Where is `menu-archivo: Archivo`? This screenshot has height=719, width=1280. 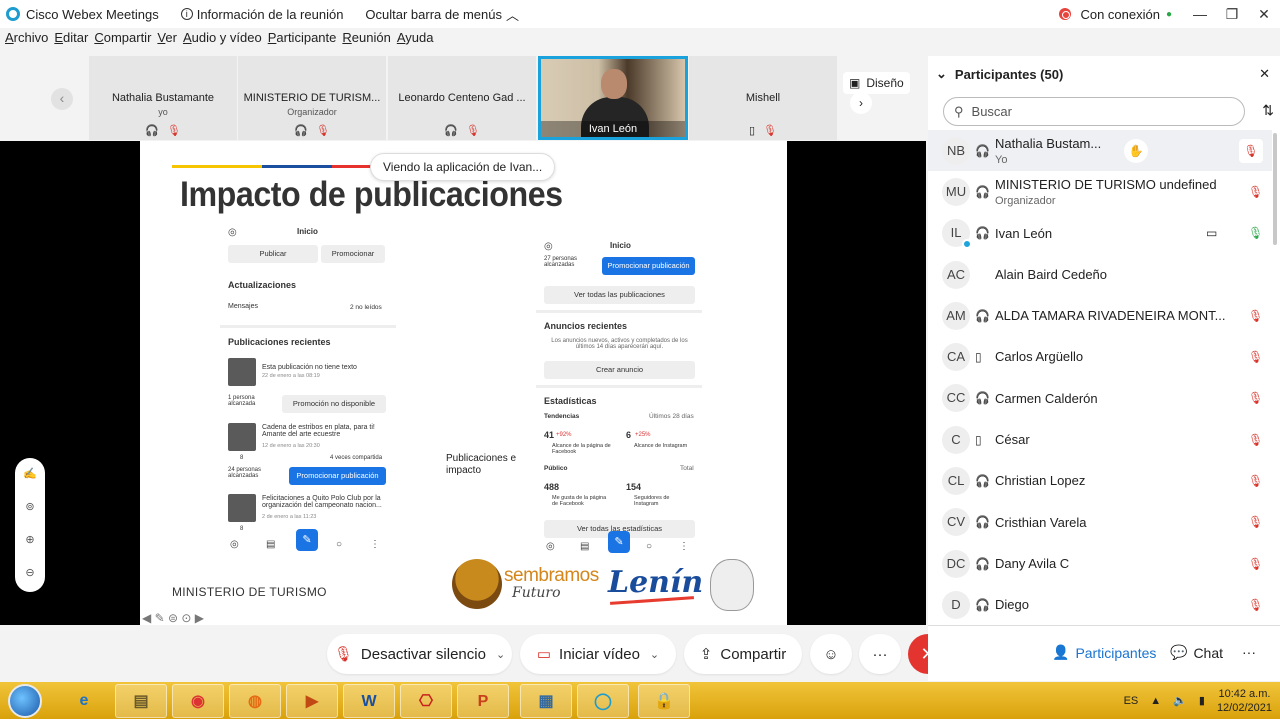 menu-archivo: Archivo is located at coordinates (26, 42).